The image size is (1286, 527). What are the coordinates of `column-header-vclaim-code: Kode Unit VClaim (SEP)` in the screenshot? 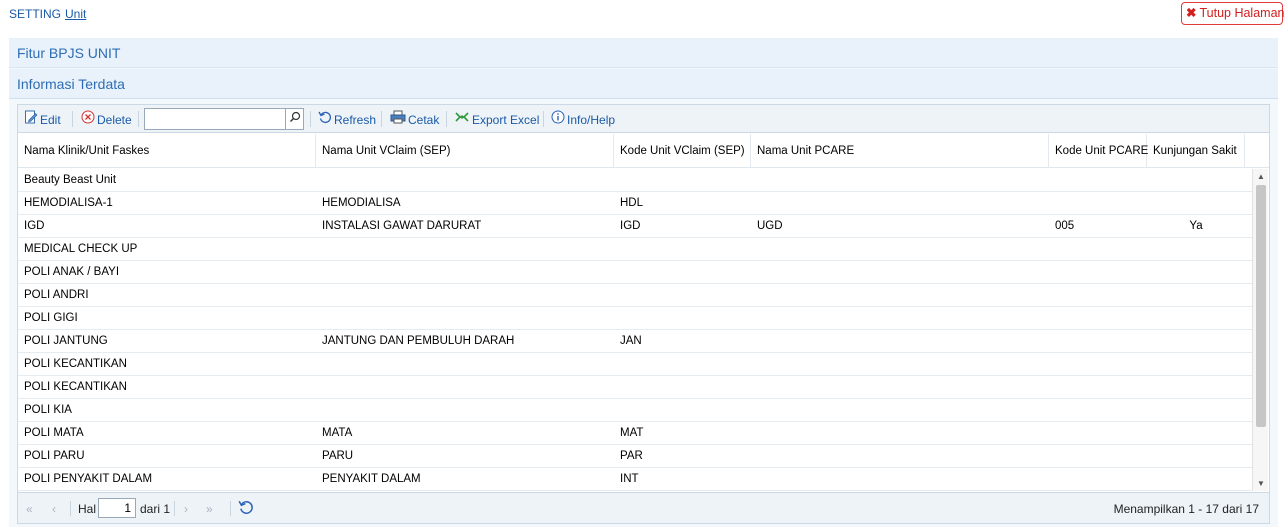 It's located at (682, 151).